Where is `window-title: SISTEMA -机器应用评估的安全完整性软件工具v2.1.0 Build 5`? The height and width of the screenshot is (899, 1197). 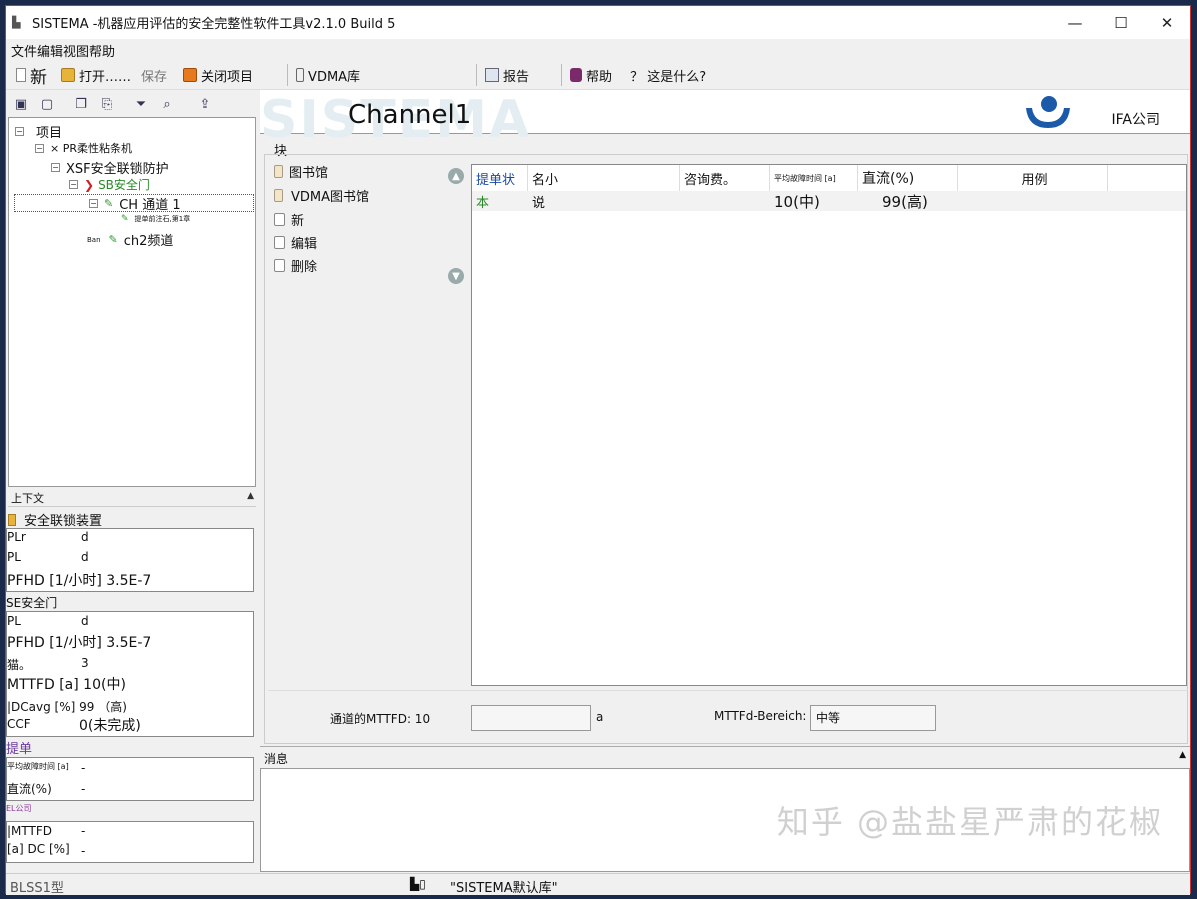
window-title: SISTEMA -机器应用评估的安全完整性软件工具v2.1.0 Build 5 is located at coordinates (214, 24).